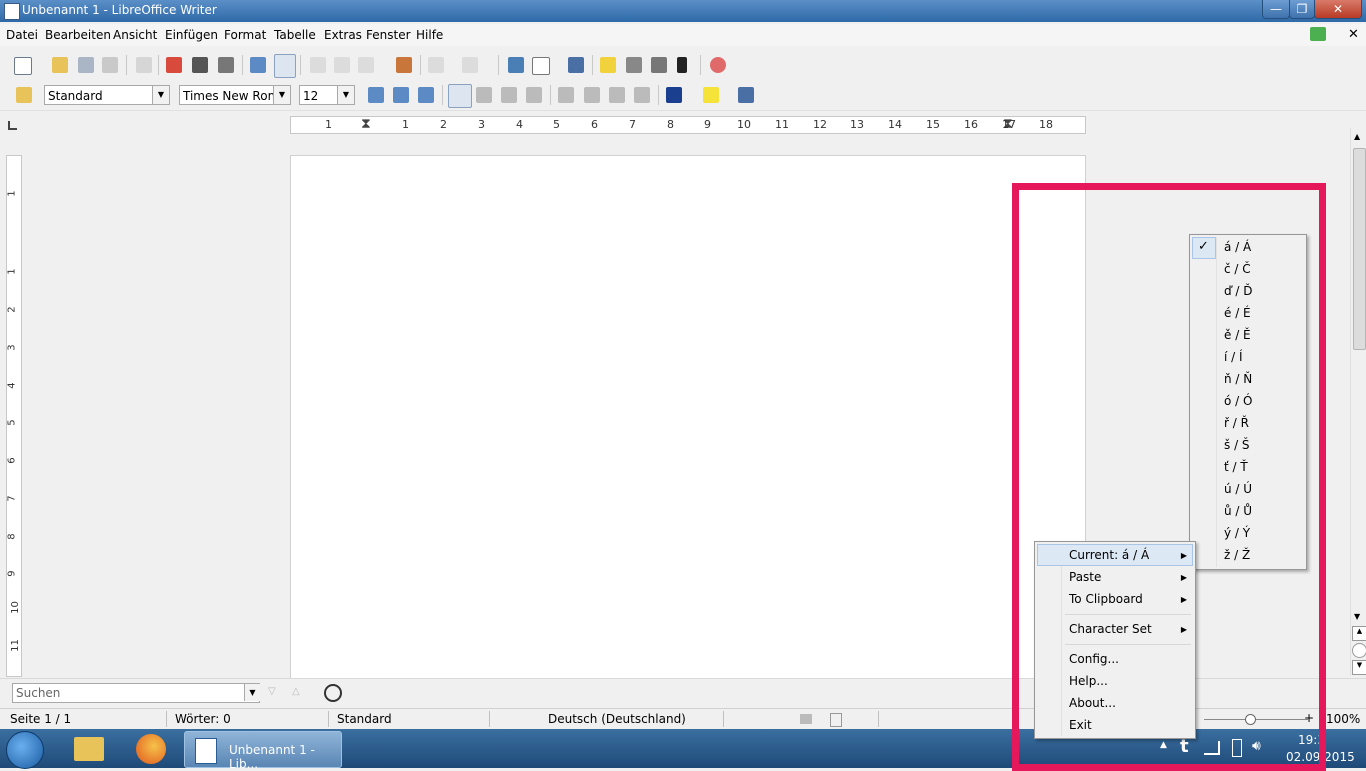 This screenshot has width=1366, height=771. What do you see at coordinates (285, 66) in the screenshot?
I see `autospellcheck-icon` at bounding box center [285, 66].